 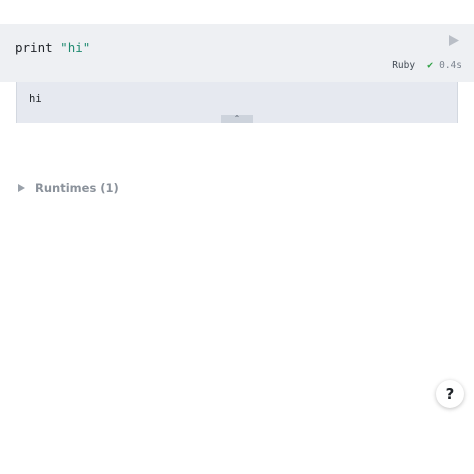 I want to click on chevron-up-icon: ⌃, so click(x=237, y=118).